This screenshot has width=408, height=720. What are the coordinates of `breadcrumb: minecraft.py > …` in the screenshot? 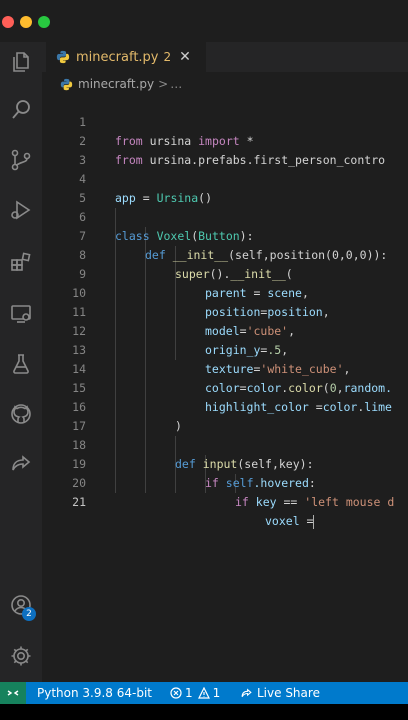 It's located at (121, 84).